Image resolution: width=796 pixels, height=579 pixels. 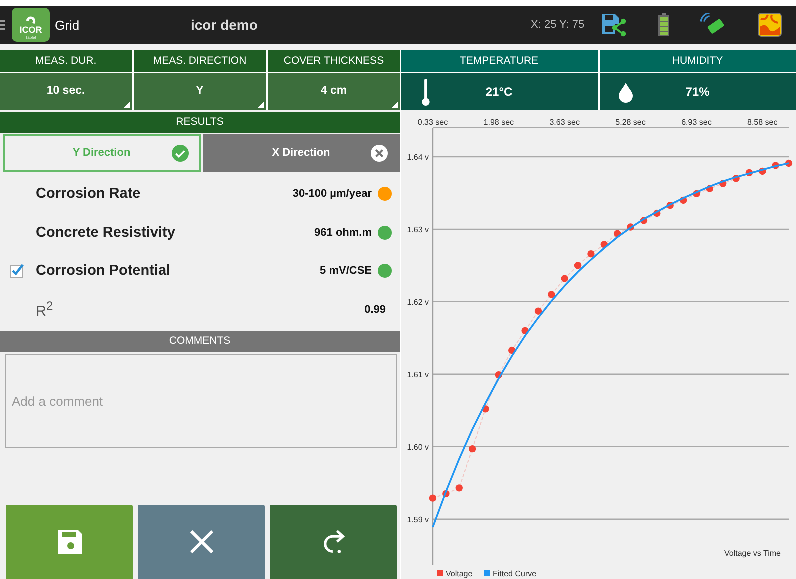 I want to click on save-icon, so click(x=70, y=542).